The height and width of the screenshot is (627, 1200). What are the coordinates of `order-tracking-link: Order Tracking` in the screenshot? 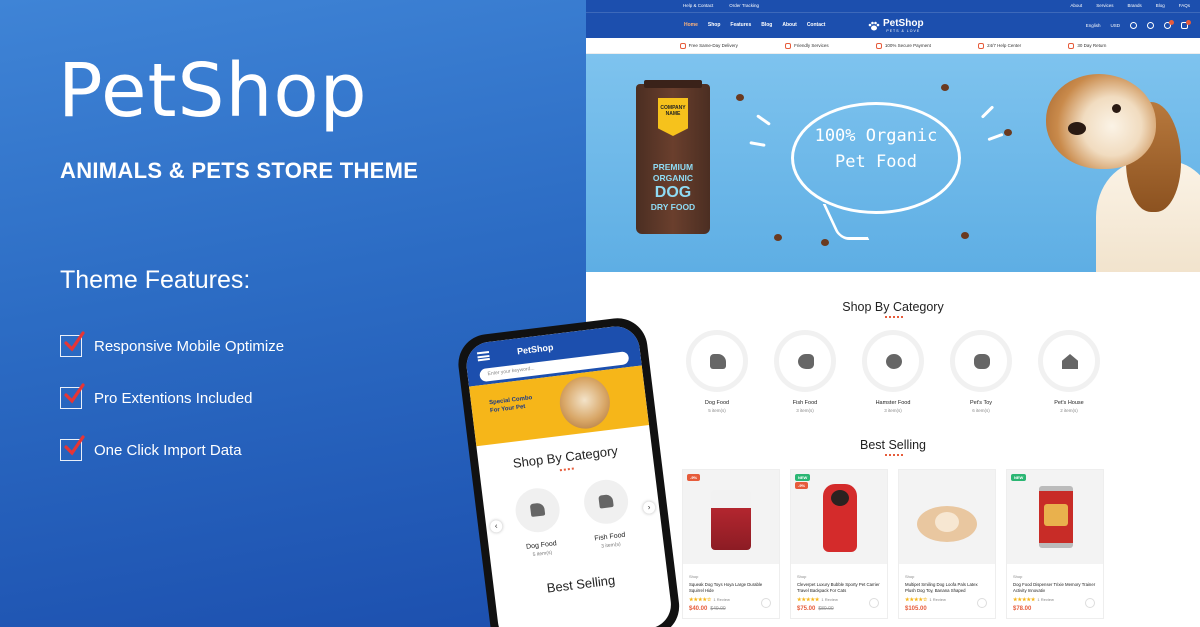 It's located at (744, 5).